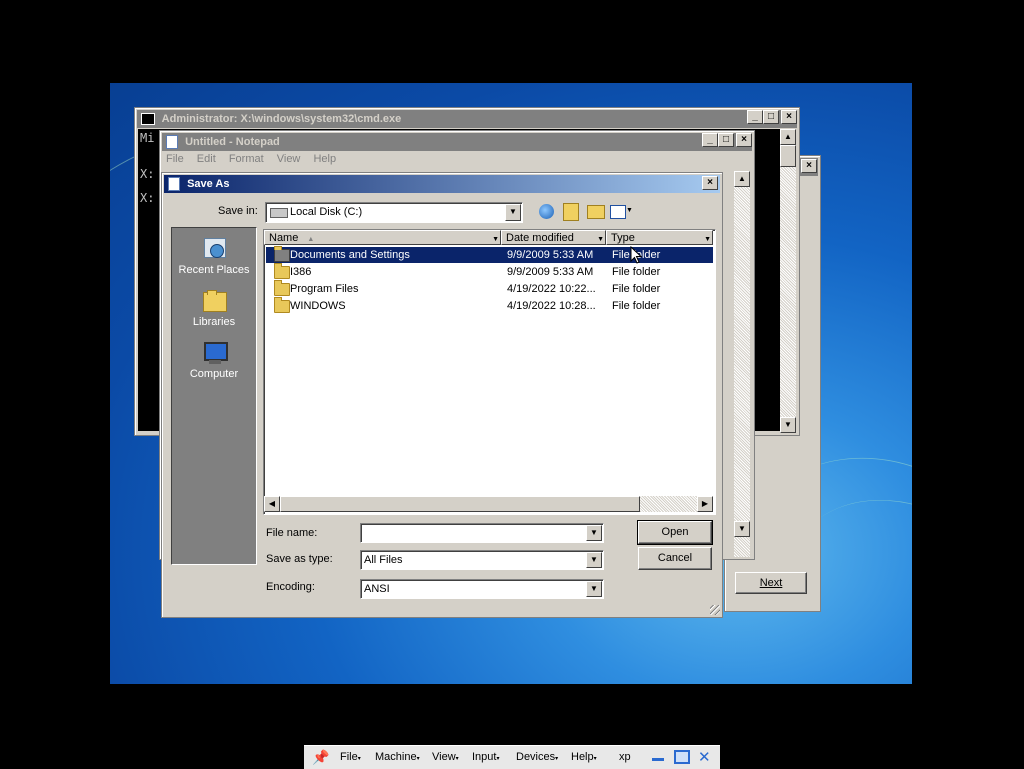  I want to click on place-libraries: Libraries, so click(214, 308).